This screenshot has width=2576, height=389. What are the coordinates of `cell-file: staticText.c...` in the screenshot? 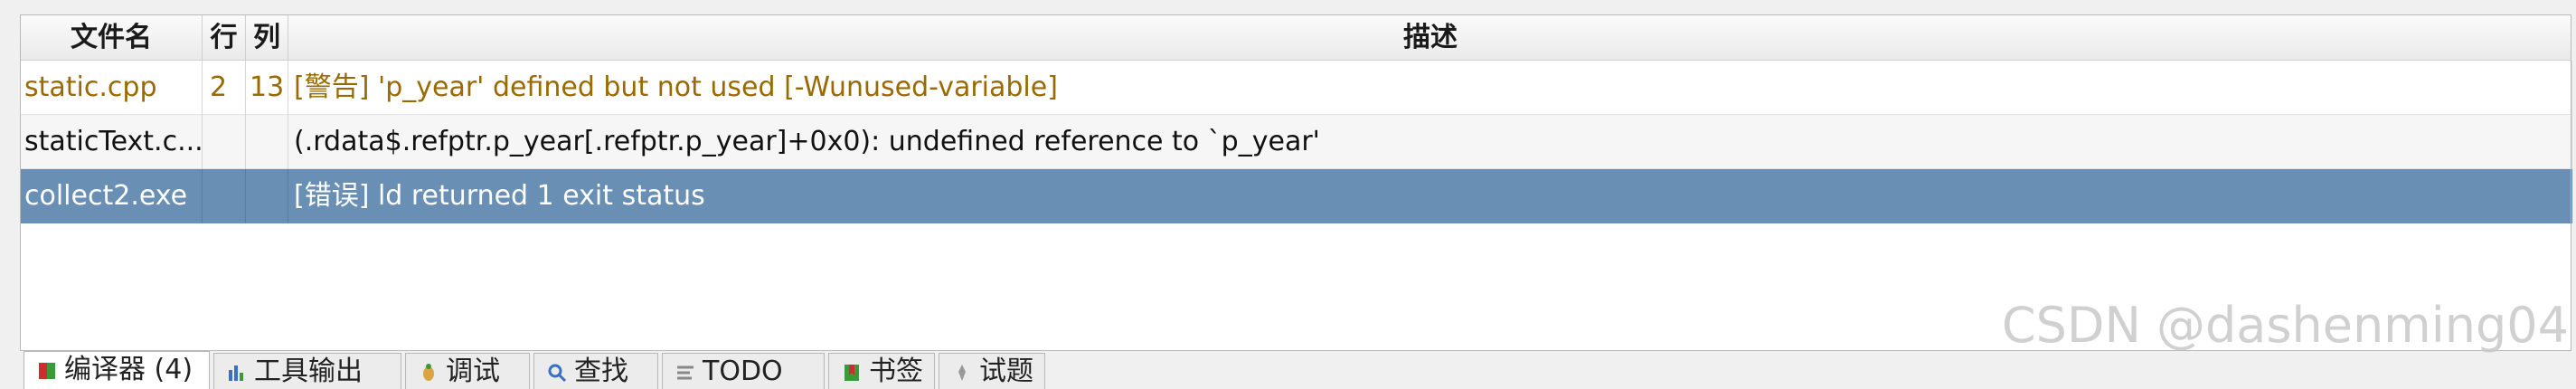 It's located at (112, 142).